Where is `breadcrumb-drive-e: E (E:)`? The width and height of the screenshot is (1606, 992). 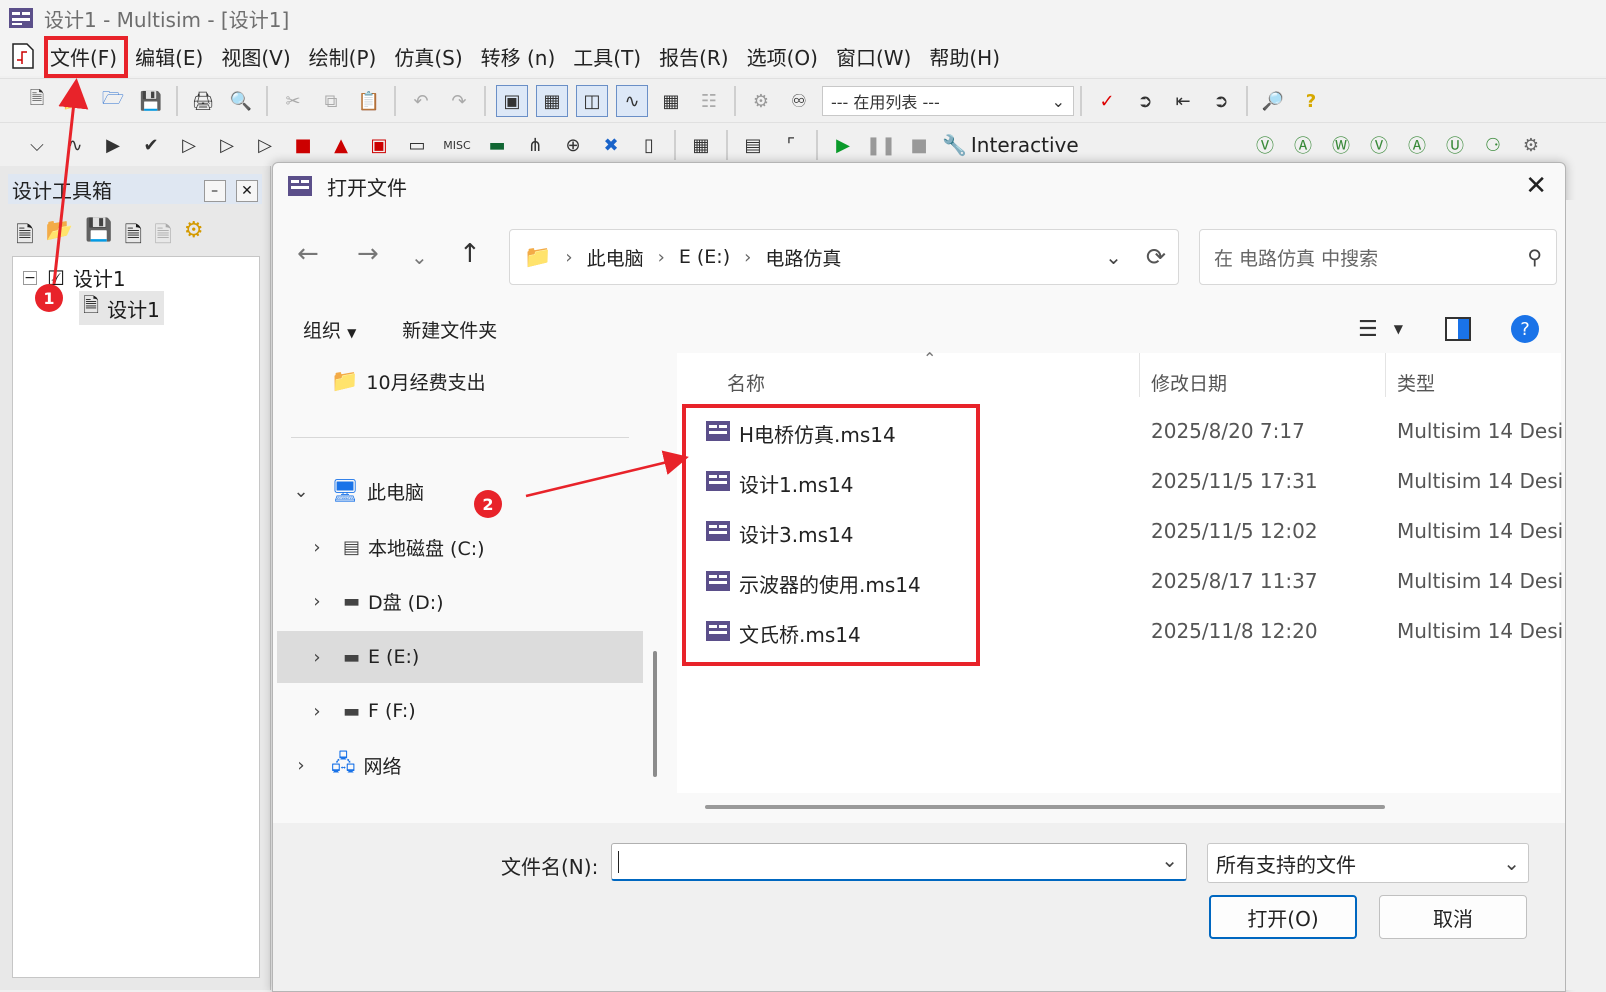
breadcrumb-drive-e: E (E:) is located at coordinates (704, 257).